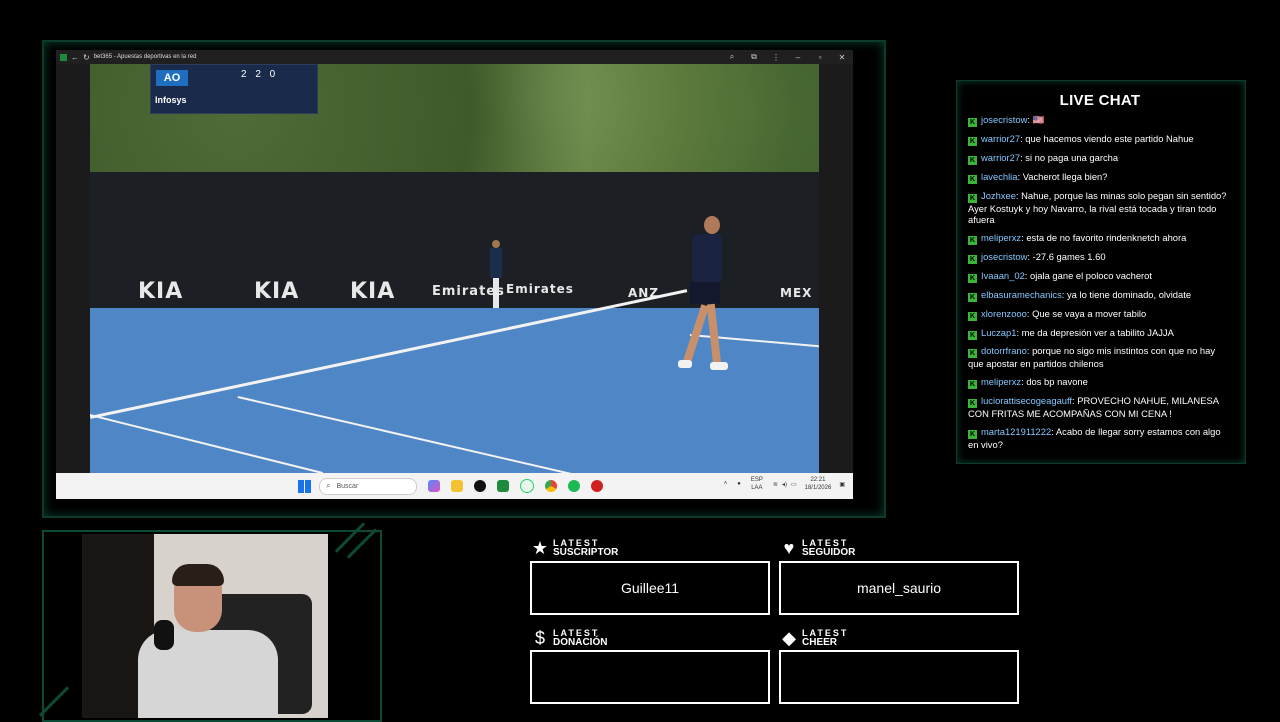 The height and width of the screenshot is (722, 1280). I want to click on microphone-icon: ●, so click(739, 484).